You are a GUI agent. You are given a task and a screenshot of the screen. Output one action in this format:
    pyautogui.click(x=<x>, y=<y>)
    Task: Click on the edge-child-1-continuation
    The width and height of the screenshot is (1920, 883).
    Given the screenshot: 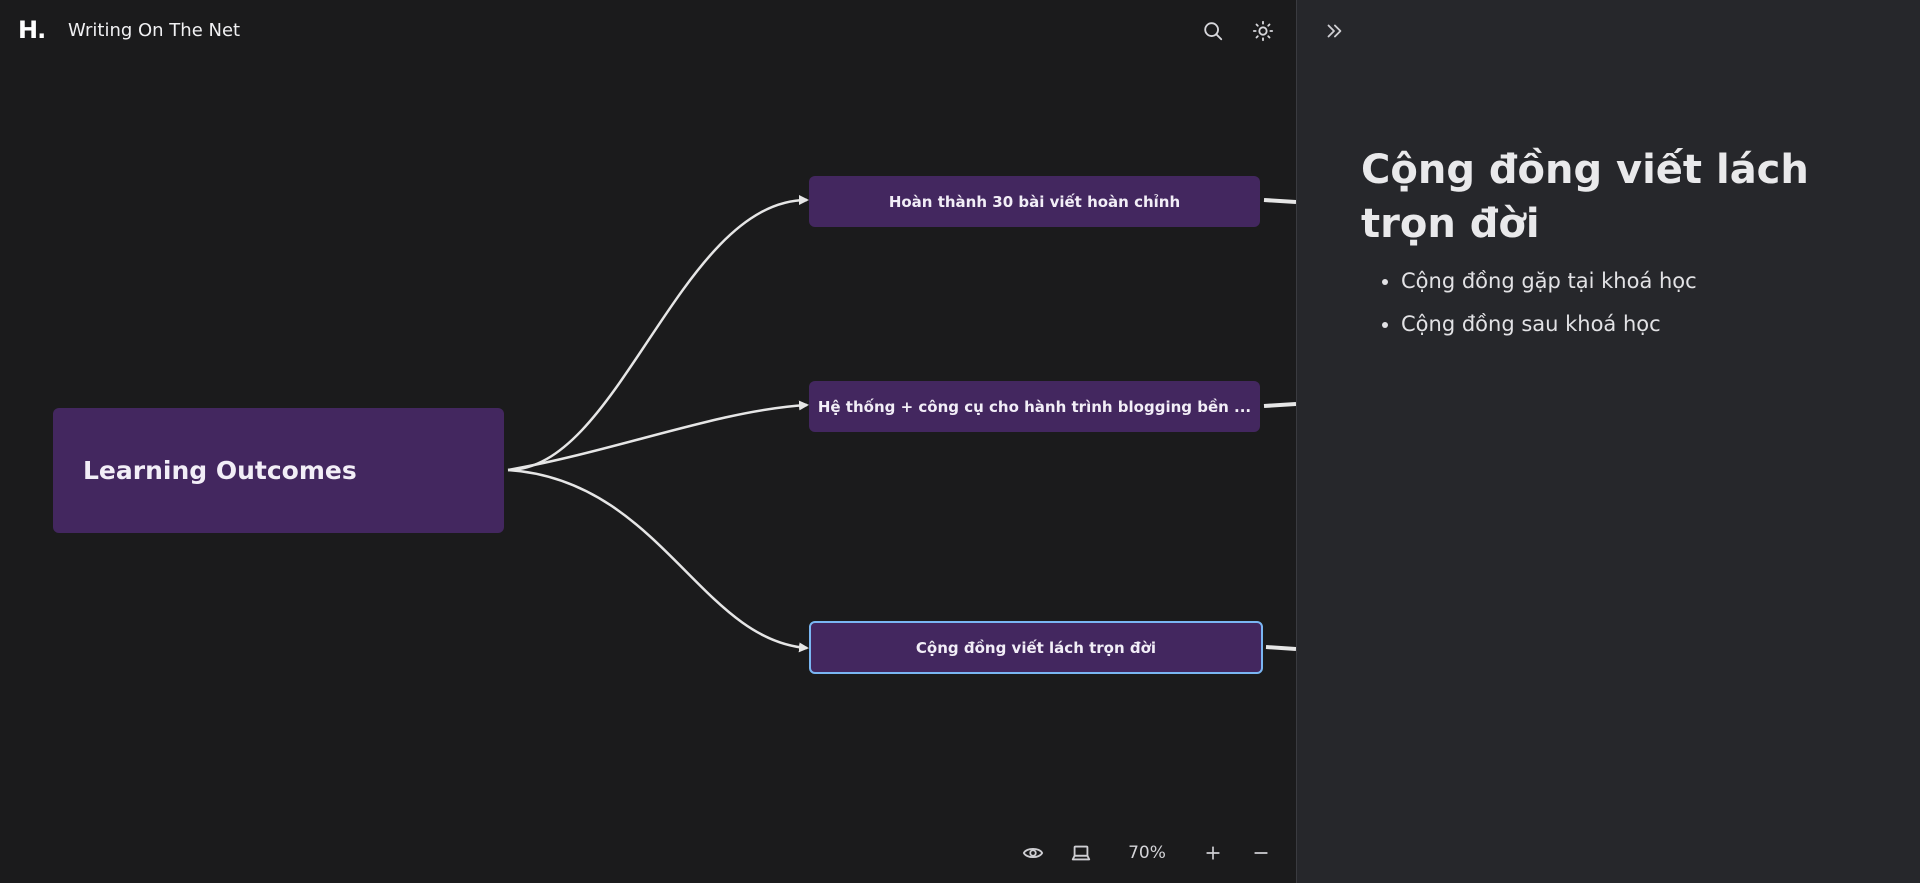 What is the action you would take?
    pyautogui.click(x=1279, y=201)
    